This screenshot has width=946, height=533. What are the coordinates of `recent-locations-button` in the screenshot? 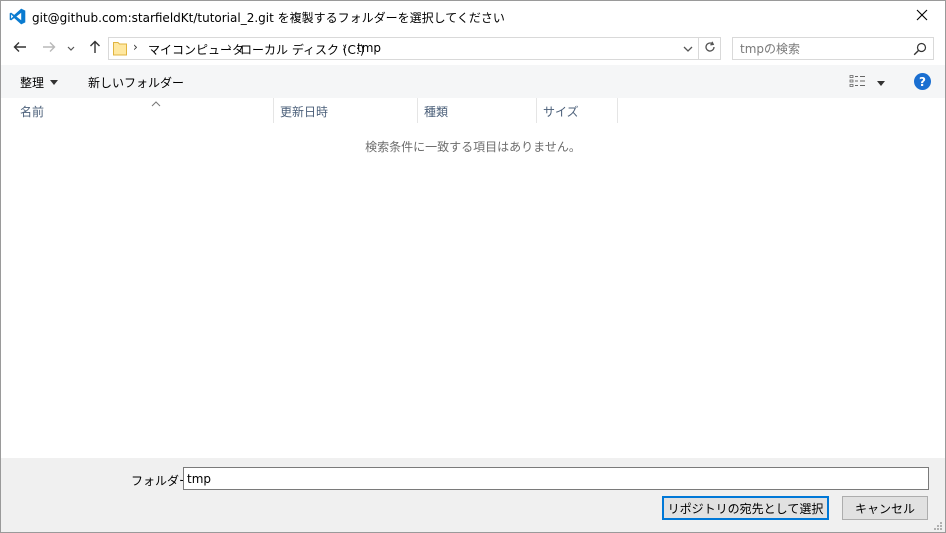 It's located at (71, 48).